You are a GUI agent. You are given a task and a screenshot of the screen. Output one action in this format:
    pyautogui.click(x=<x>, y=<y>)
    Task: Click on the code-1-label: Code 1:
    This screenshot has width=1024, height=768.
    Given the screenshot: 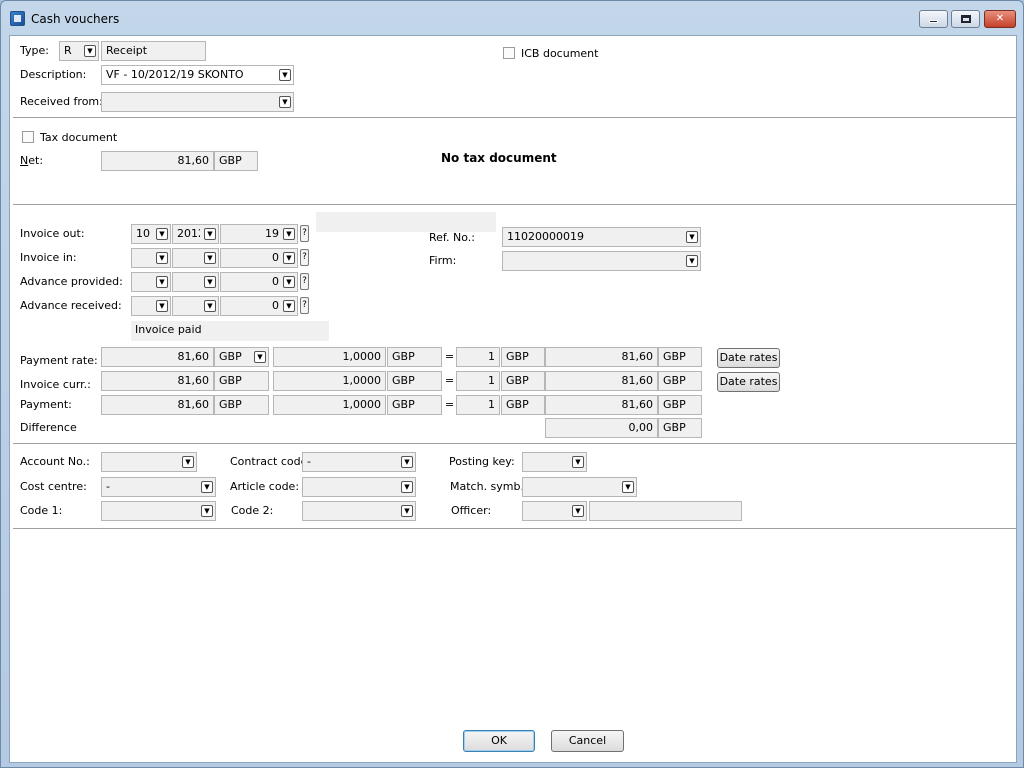 What is the action you would take?
    pyautogui.click(x=41, y=510)
    